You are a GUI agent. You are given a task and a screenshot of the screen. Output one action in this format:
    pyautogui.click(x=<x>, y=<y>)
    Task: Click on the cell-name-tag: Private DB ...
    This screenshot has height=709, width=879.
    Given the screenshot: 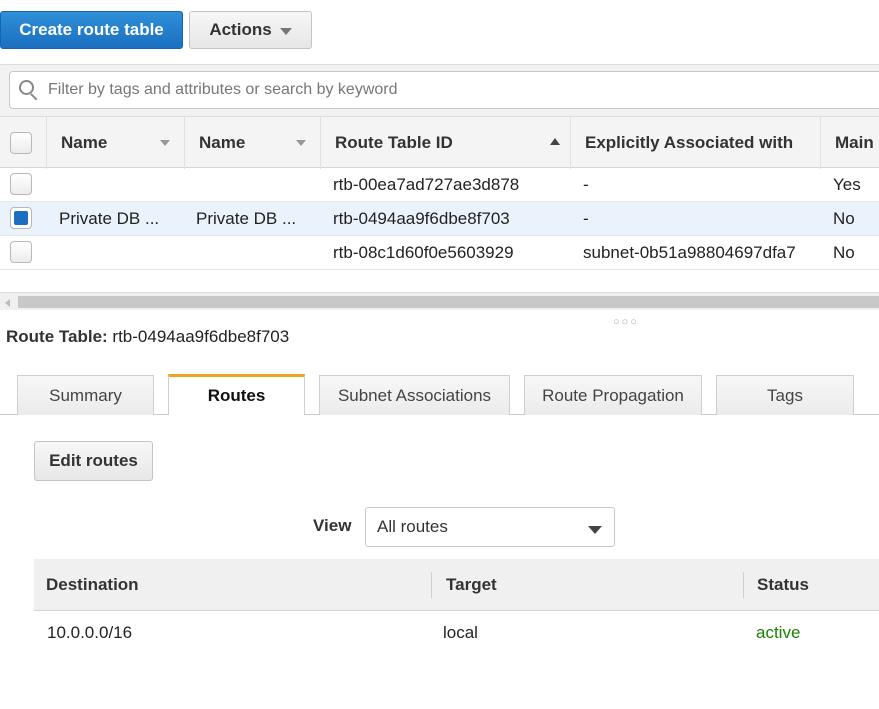 What is the action you would take?
    pyautogui.click(x=246, y=218)
    